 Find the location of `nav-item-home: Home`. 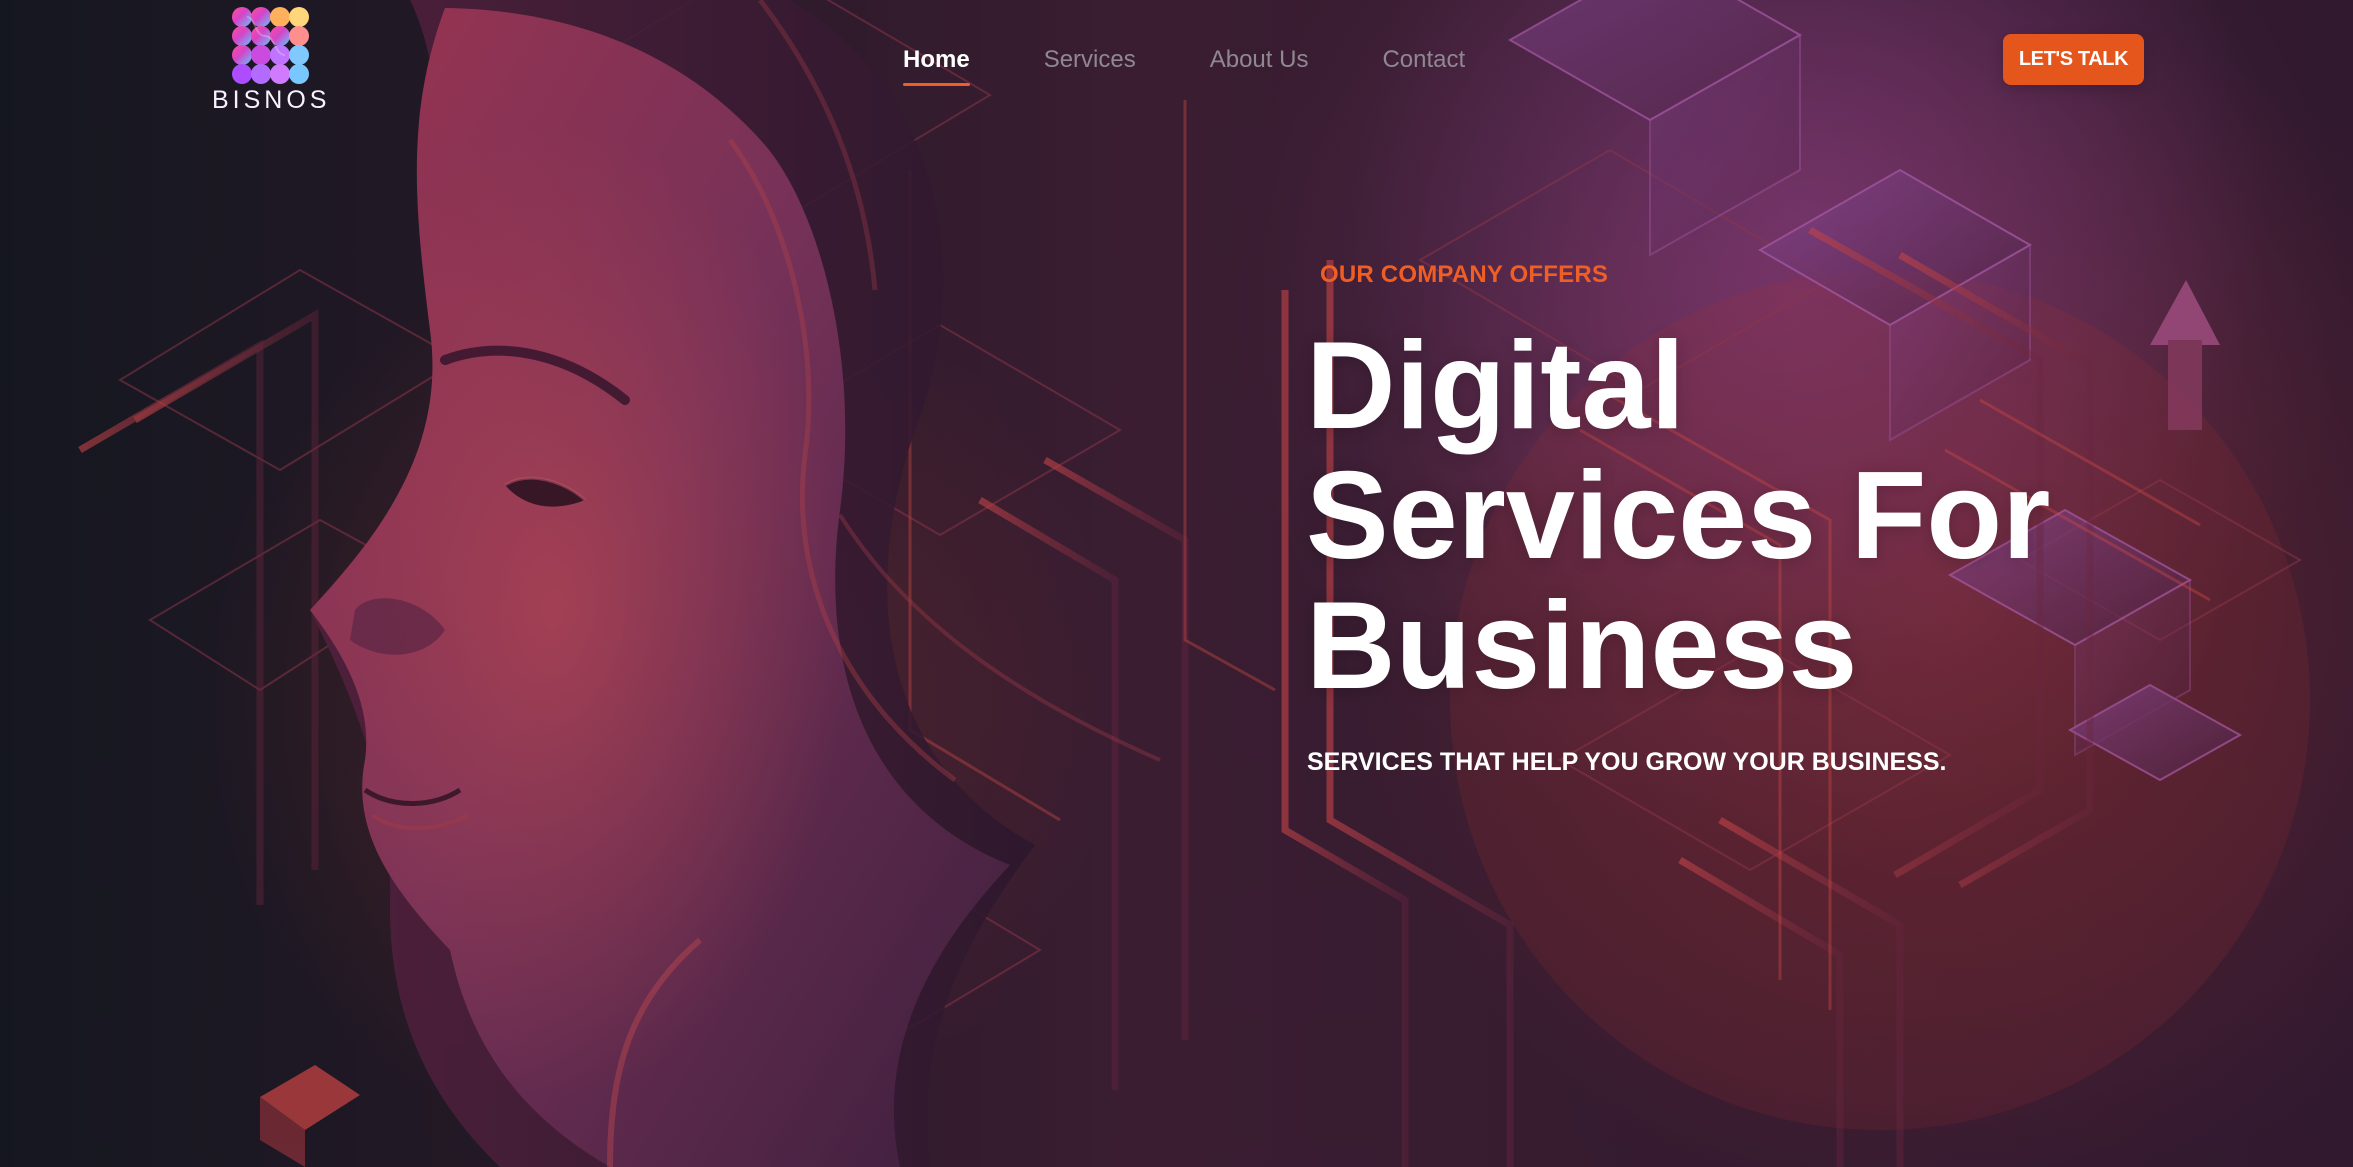

nav-item-home: Home is located at coordinates (936, 64).